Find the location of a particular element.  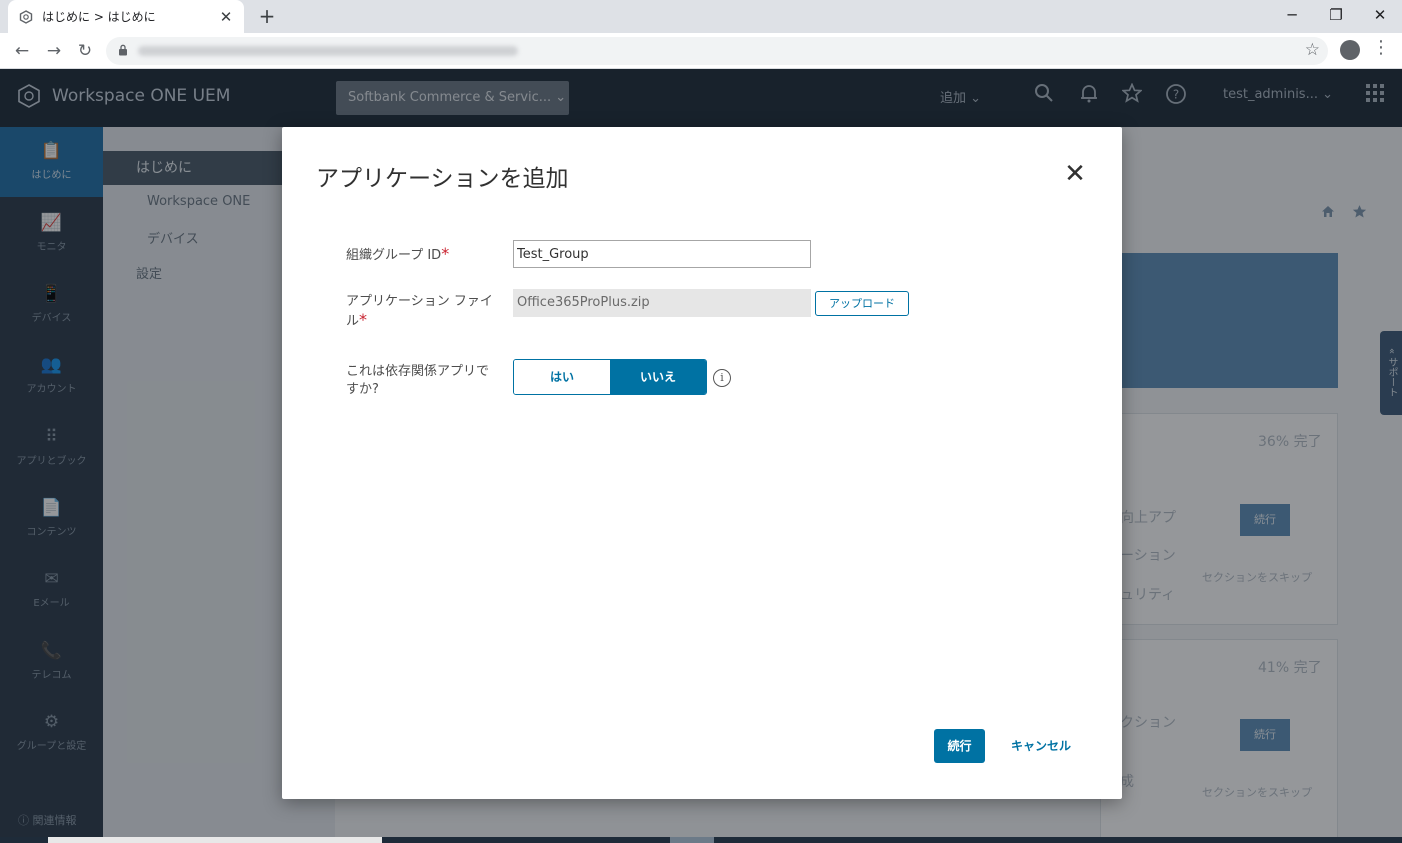

blurred-url is located at coordinates (328, 51).